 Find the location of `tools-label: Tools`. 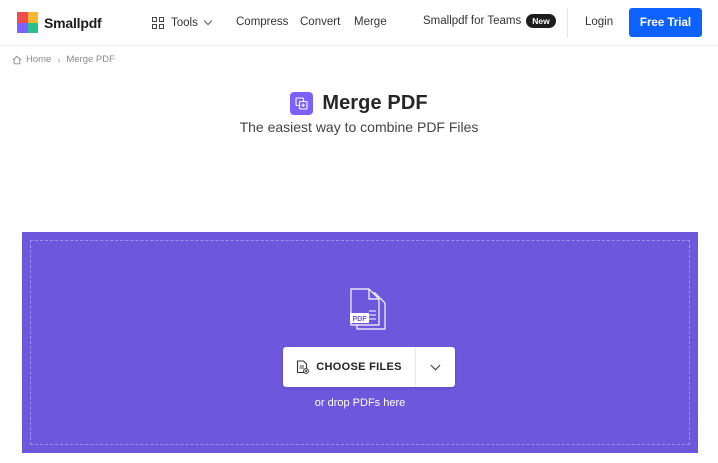

tools-label: Tools is located at coordinates (184, 23).